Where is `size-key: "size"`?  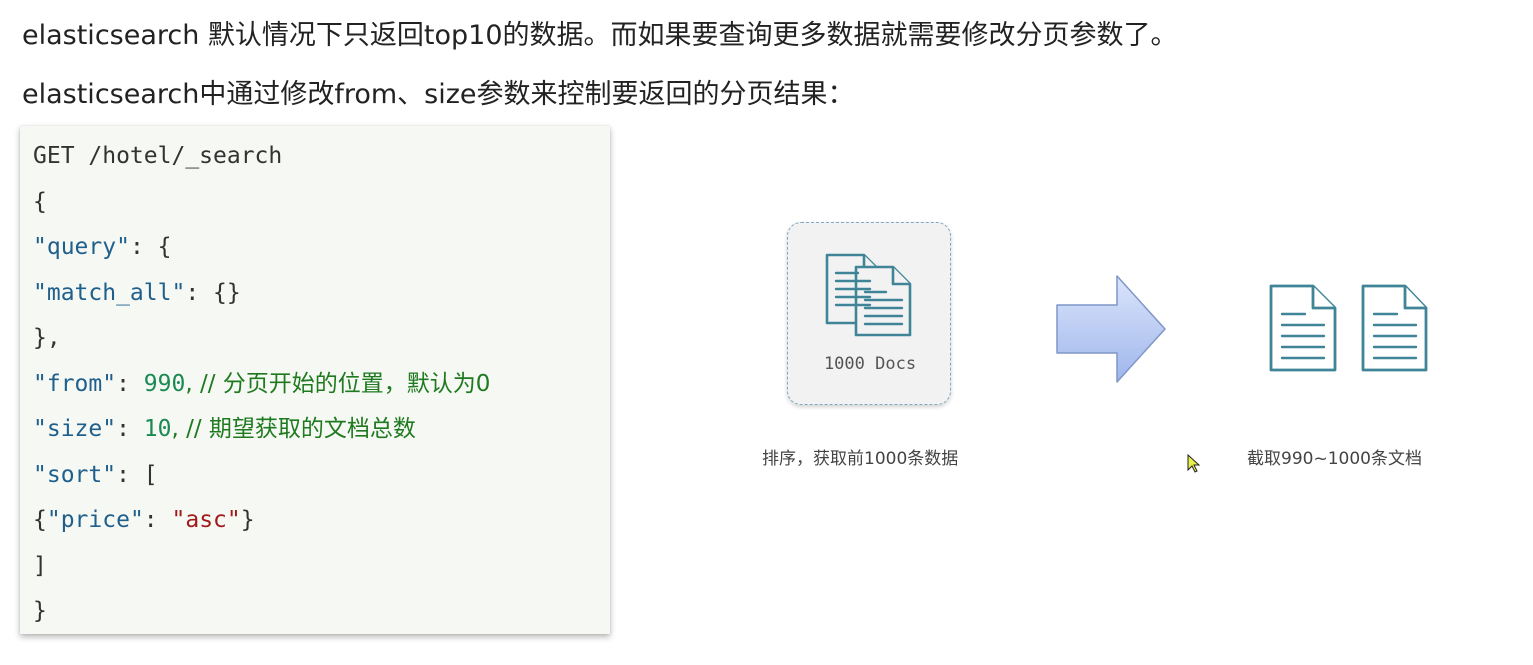
size-key: "size" is located at coordinates (75, 429).